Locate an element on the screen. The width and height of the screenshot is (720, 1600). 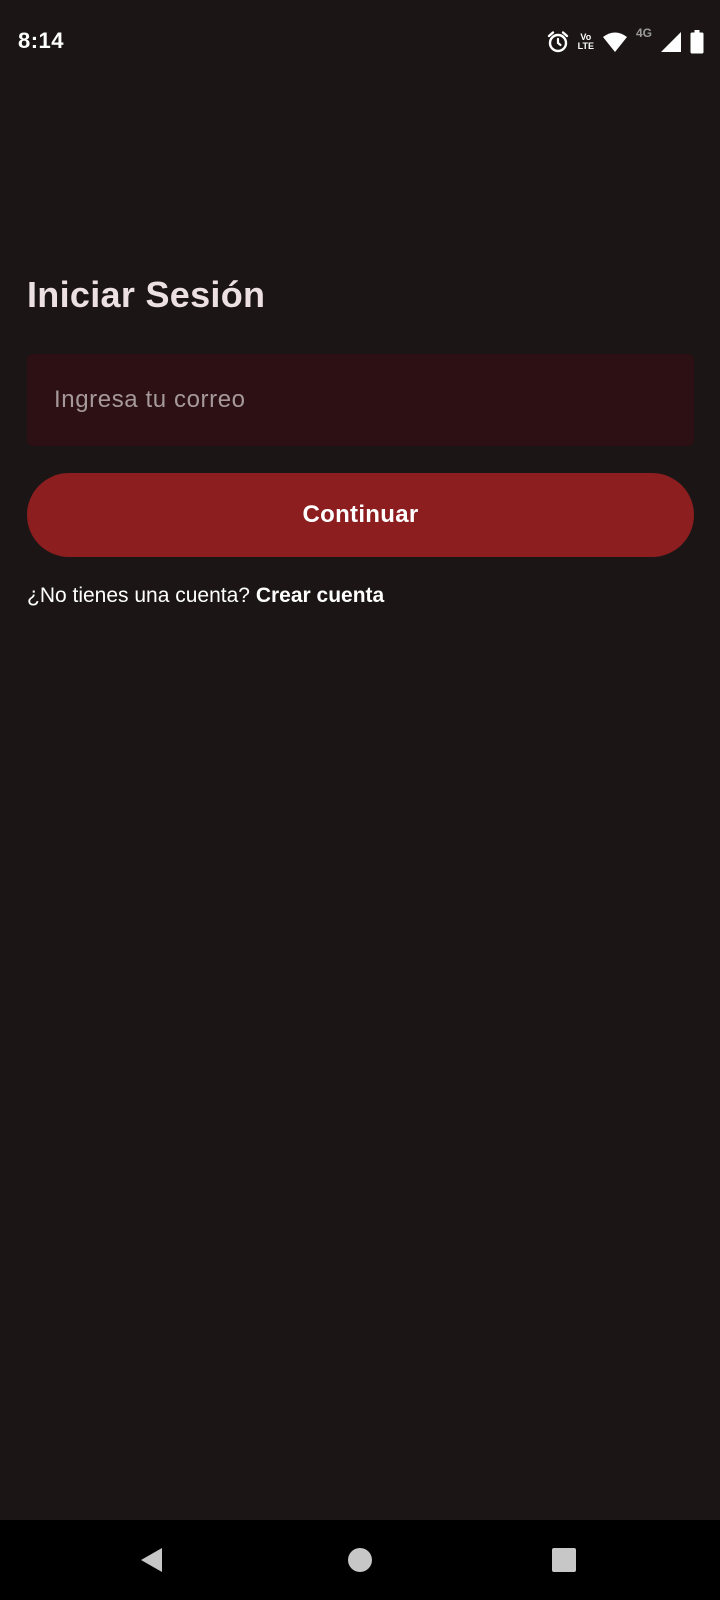
home-icon is located at coordinates (360, 1560).